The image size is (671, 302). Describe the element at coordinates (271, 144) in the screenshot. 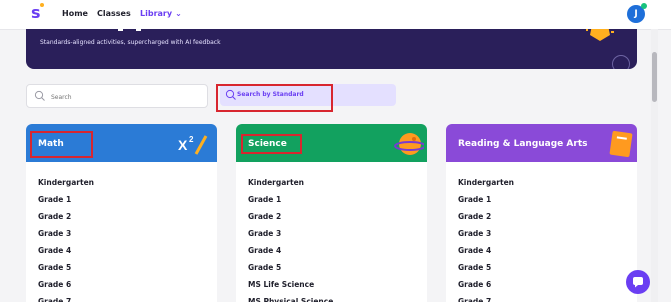

I see `highlight-box-science` at that location.